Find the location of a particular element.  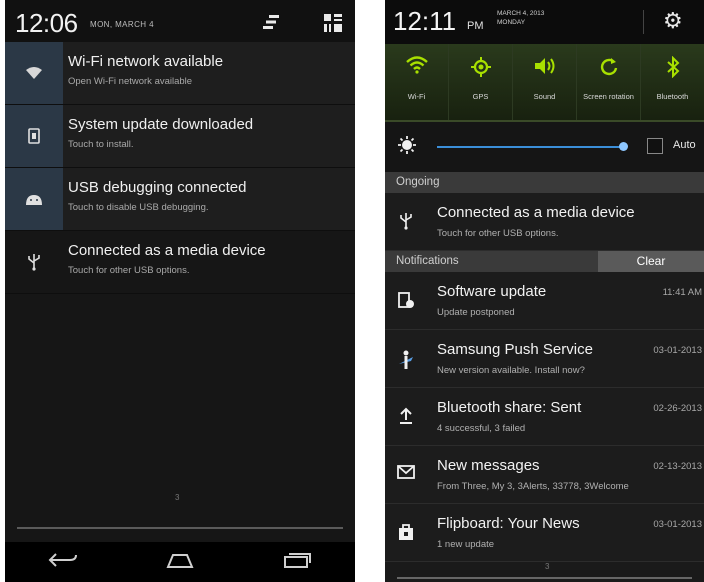

notification-time: 11:41 AM is located at coordinates (680, 292).